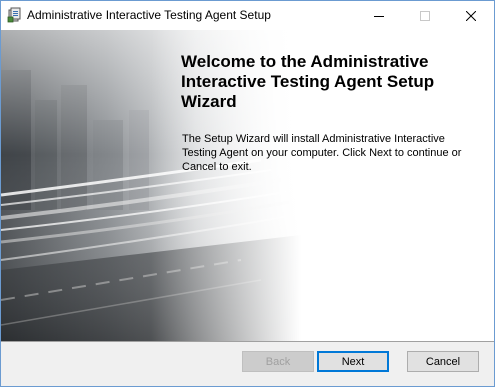  I want to click on wizard-footer: Back Next Cancel, so click(247, 364).